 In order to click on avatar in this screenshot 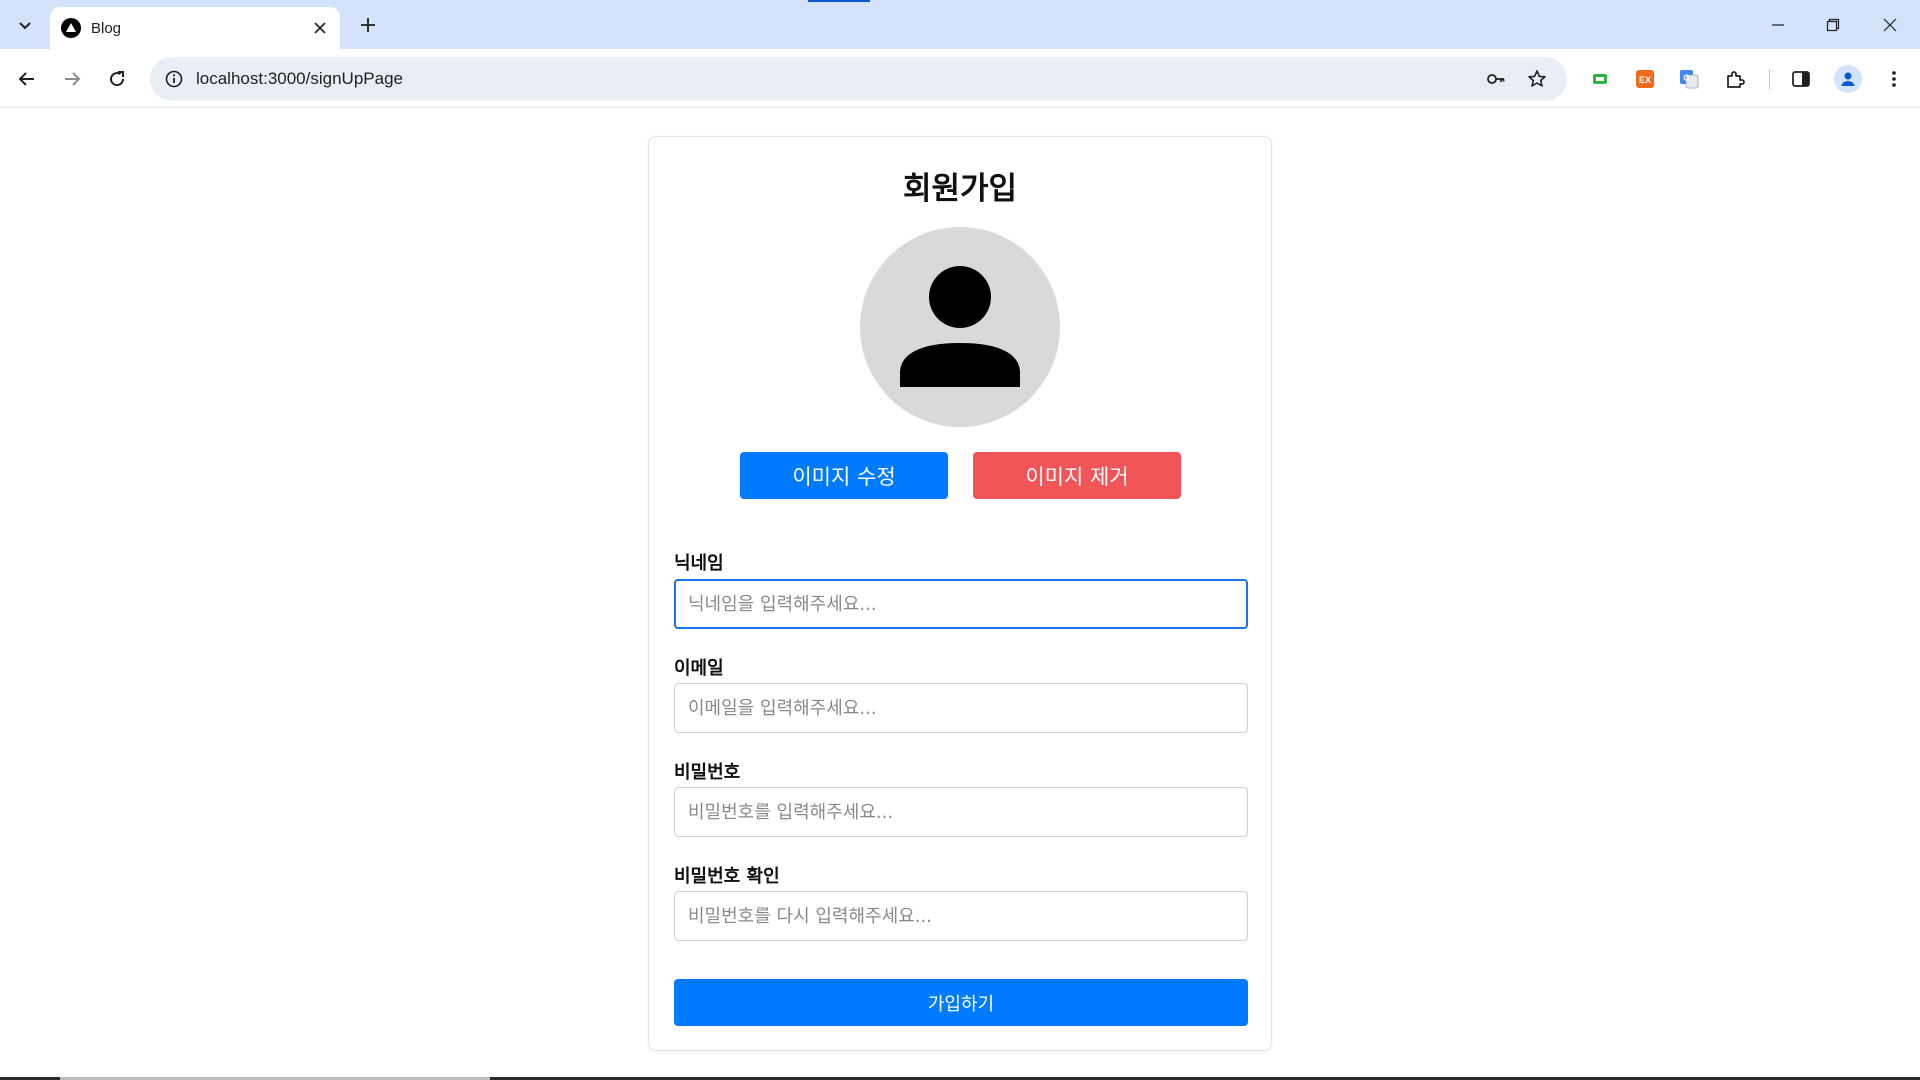, I will do `click(960, 327)`.